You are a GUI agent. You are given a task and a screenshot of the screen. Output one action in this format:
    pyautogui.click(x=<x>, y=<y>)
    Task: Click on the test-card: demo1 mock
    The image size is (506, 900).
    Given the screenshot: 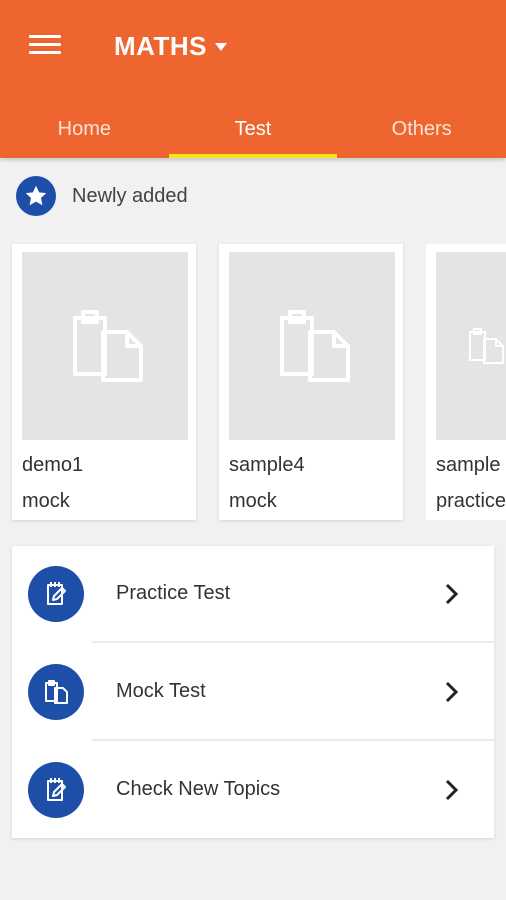 What is the action you would take?
    pyautogui.click(x=104, y=382)
    